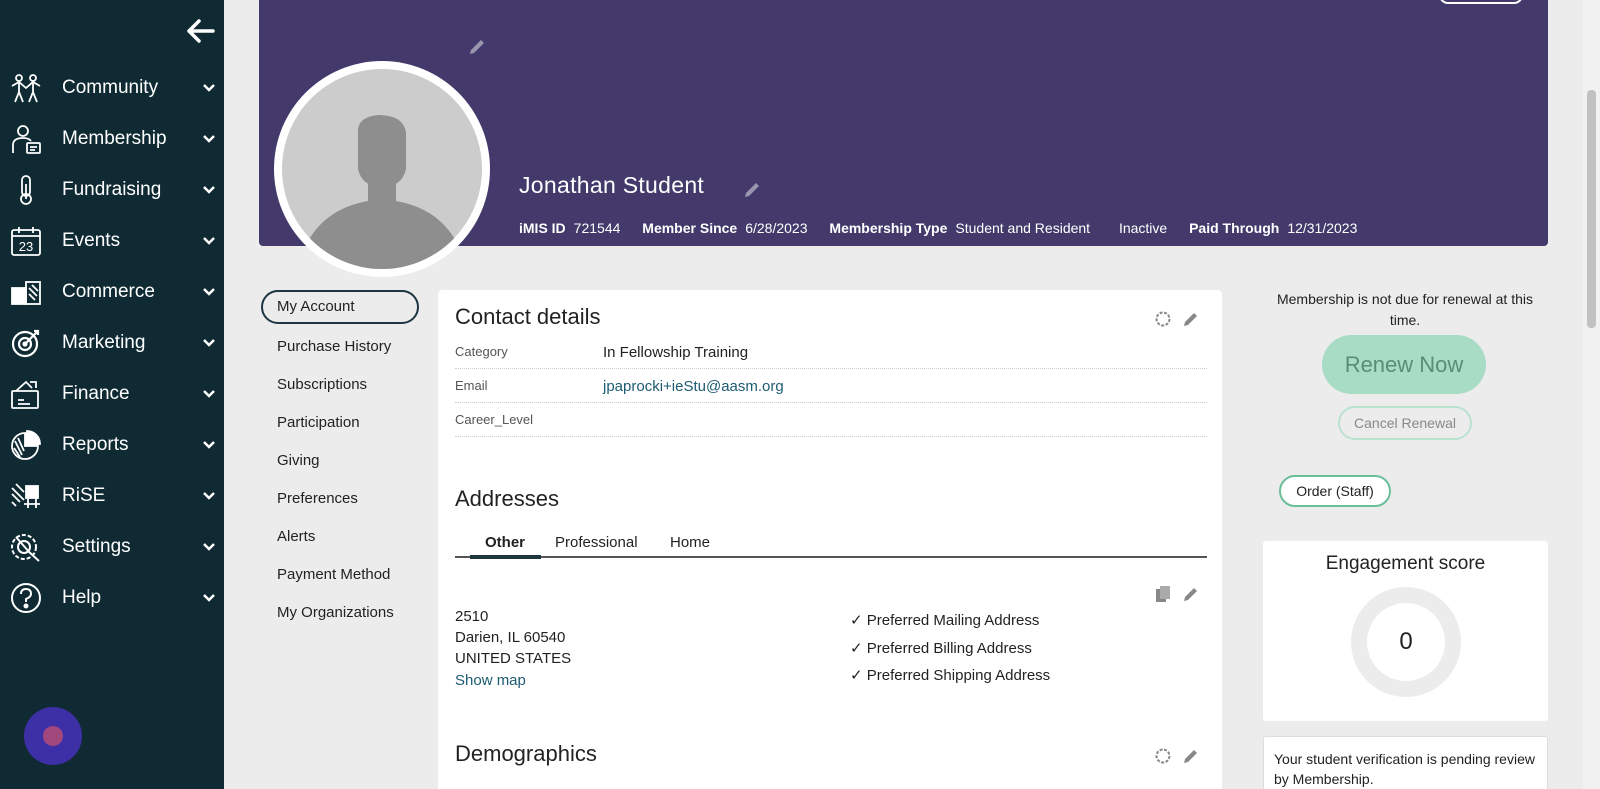  I want to click on imis-id-label: iMIS ID, so click(542, 228).